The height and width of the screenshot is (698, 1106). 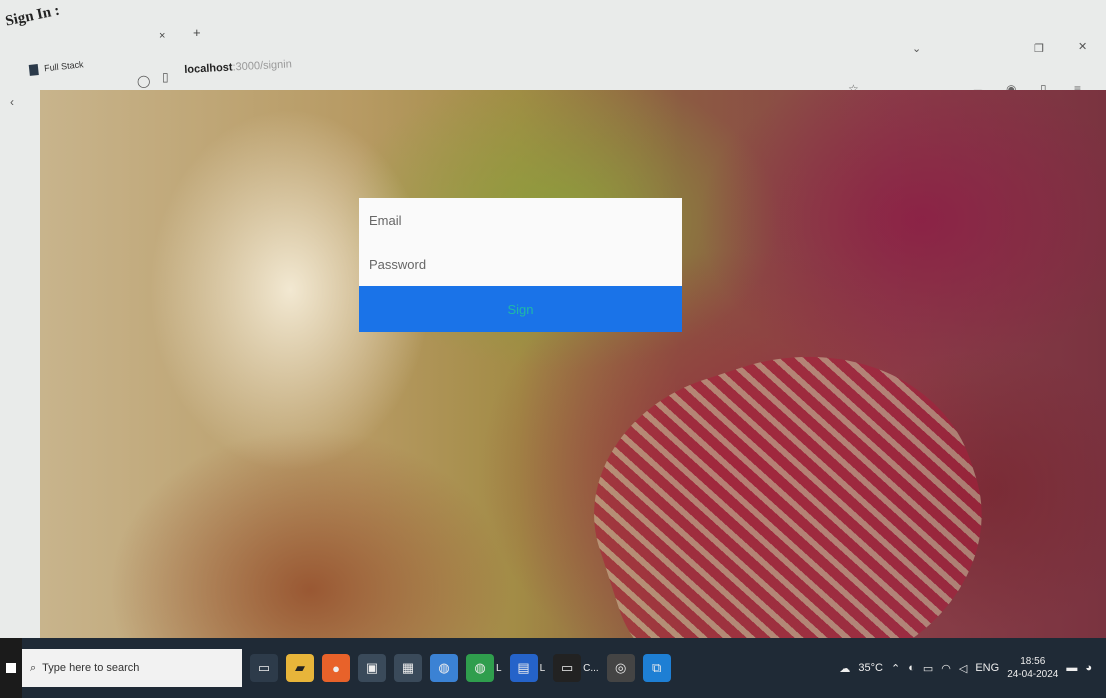 I want to click on search-icon: ⌕, so click(x=33, y=667).